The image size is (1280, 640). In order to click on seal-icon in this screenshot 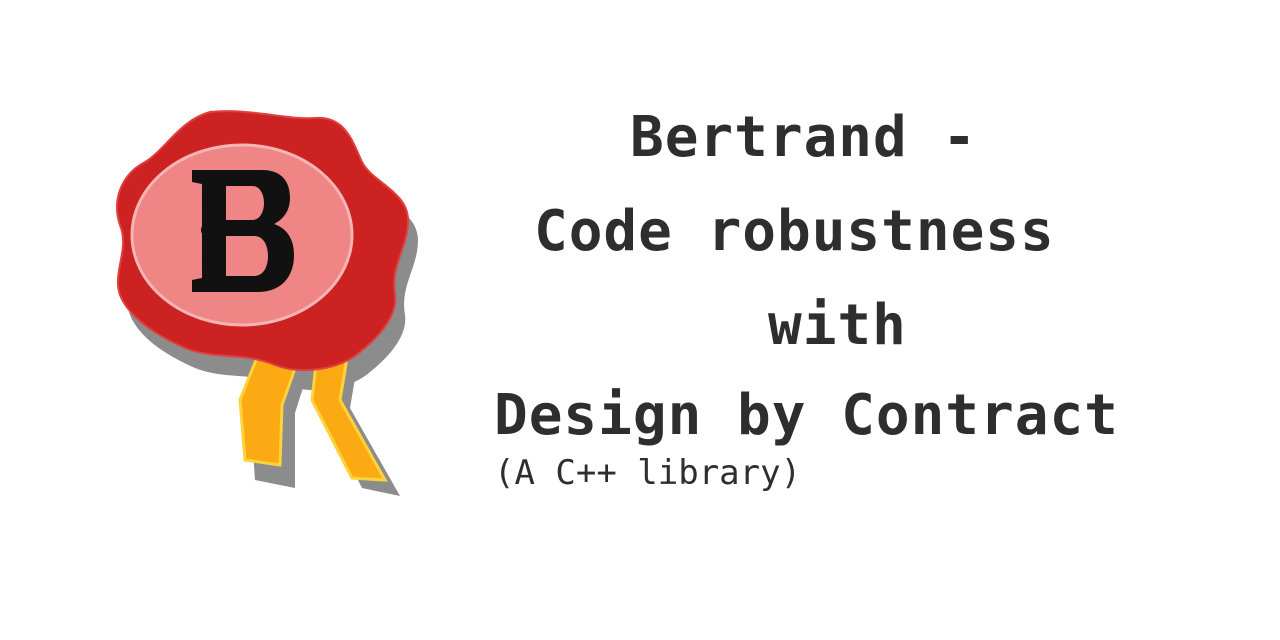, I will do `click(267, 303)`.